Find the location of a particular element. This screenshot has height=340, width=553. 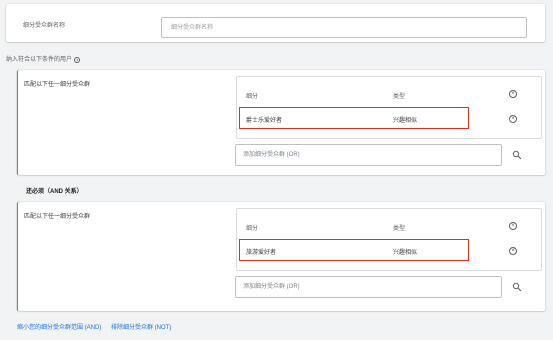

segment-name-label: 细分受众群名称 is located at coordinates (44, 26).